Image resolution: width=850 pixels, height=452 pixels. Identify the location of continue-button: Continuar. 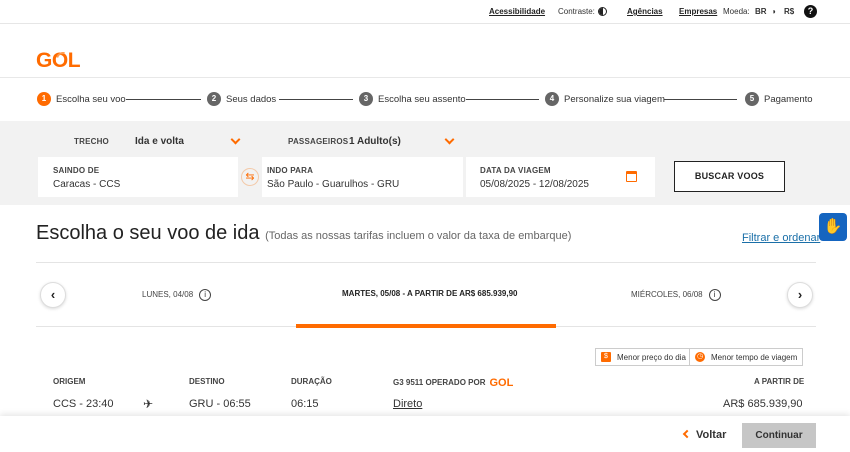
(779, 435).